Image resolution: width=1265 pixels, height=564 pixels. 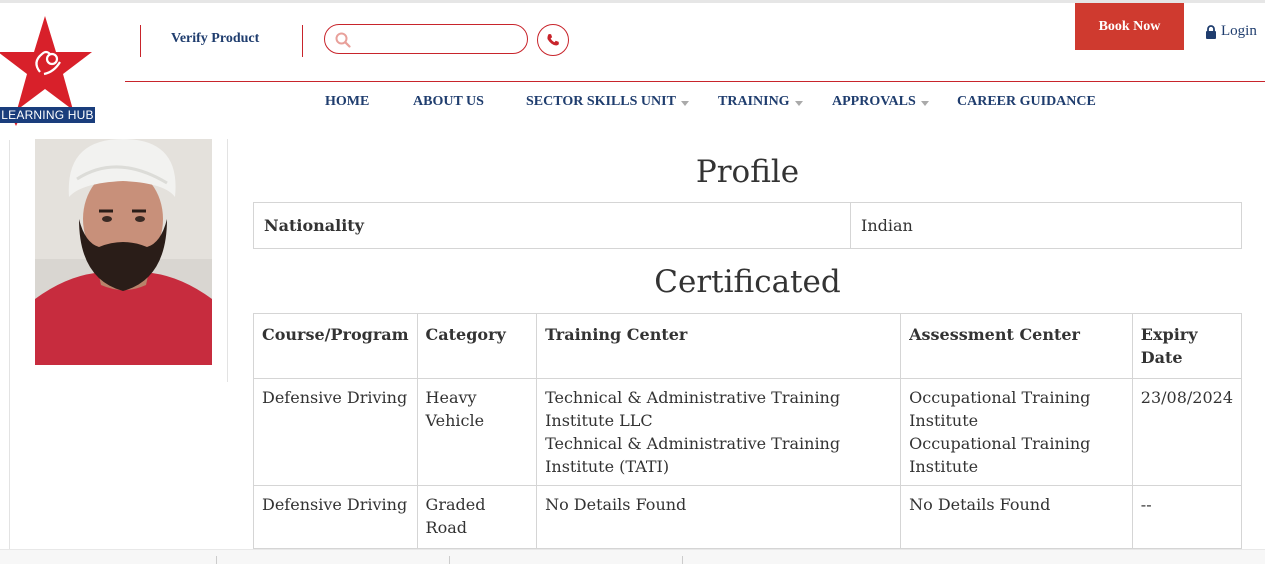 What do you see at coordinates (1187, 432) in the screenshot?
I see `expiry-cell: 23/08/2024` at bounding box center [1187, 432].